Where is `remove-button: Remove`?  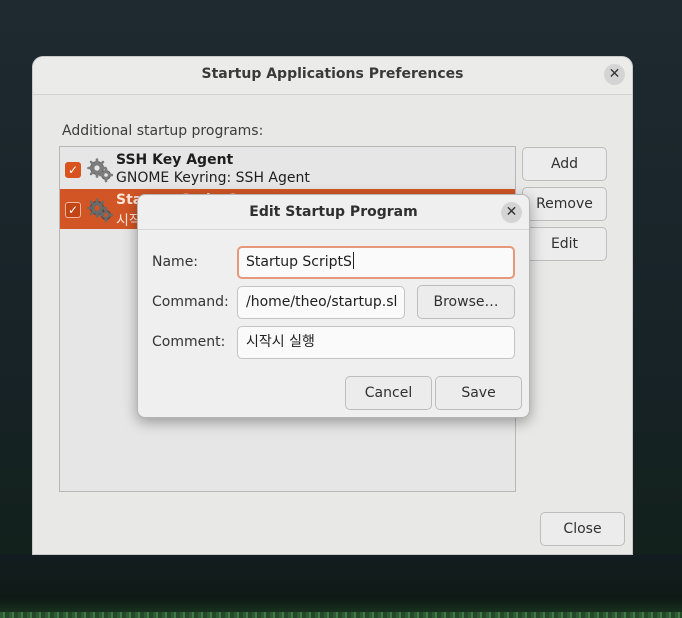
remove-button: Remove is located at coordinates (564, 204).